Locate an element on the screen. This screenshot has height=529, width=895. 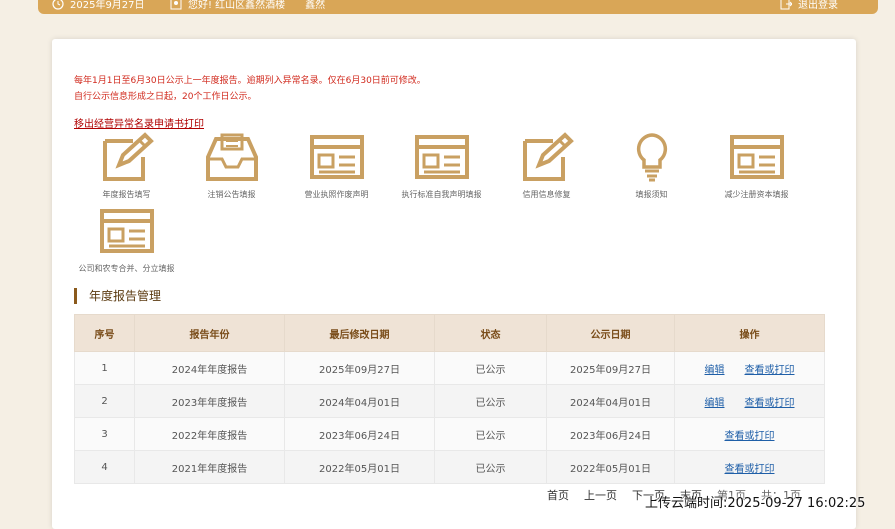
user-name: 鑫然 is located at coordinates (315, 5).